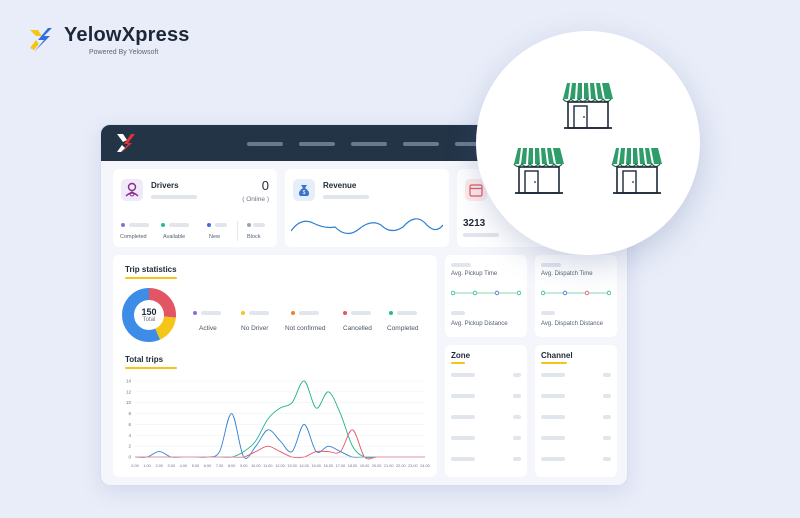 The image size is (800, 518). What do you see at coordinates (316, 466) in the screenshot?
I see `x-tick-label: 15.00` at bounding box center [316, 466].